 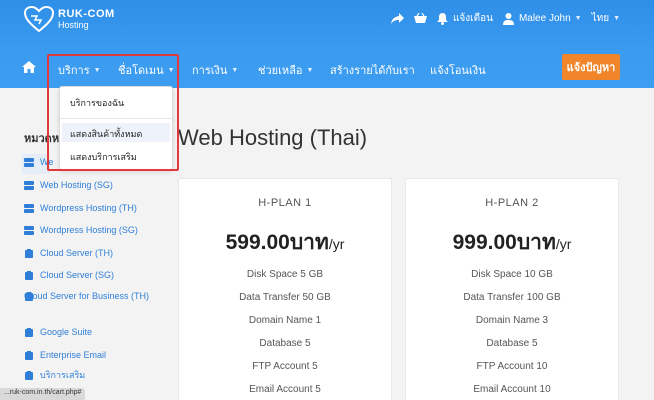 What do you see at coordinates (285, 297) in the screenshot?
I see `plan-feature: Data Transfer 50 GB` at bounding box center [285, 297].